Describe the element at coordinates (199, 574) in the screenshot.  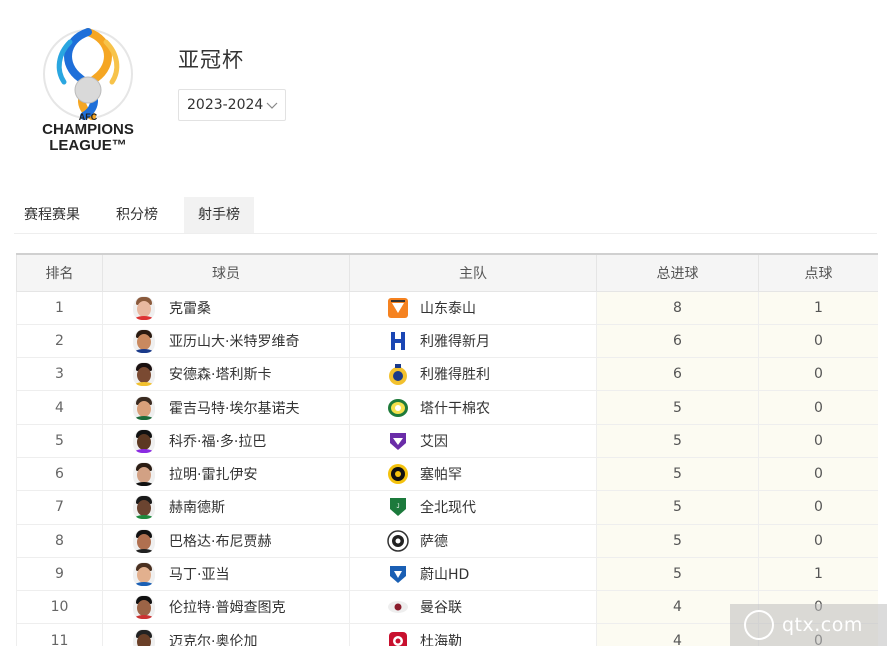
I see `player-name-link: 马丁·亚当` at that location.